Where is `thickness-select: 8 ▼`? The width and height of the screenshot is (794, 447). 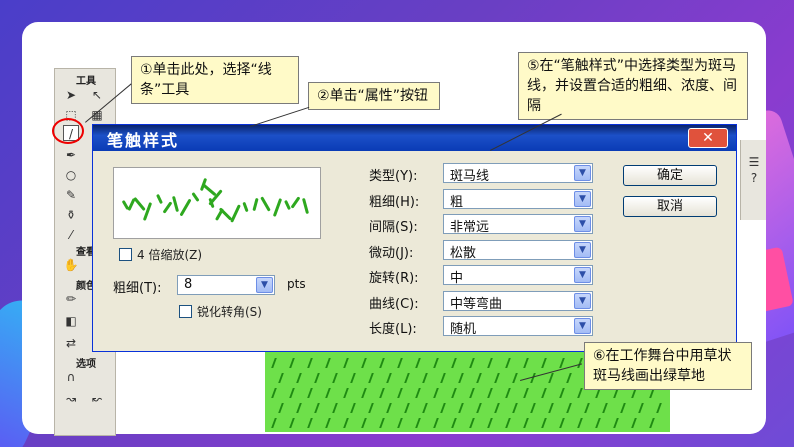 thickness-select: 8 ▼ is located at coordinates (226, 285).